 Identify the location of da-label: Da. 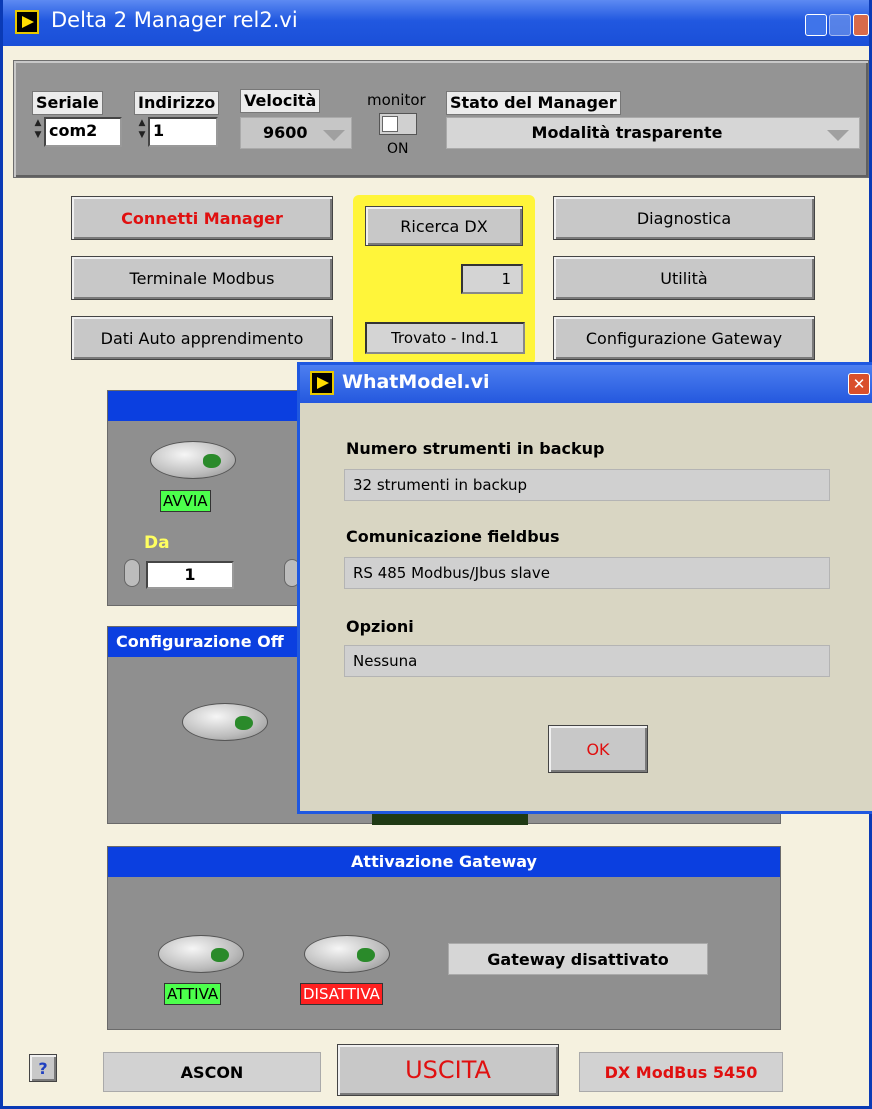
(157, 543).